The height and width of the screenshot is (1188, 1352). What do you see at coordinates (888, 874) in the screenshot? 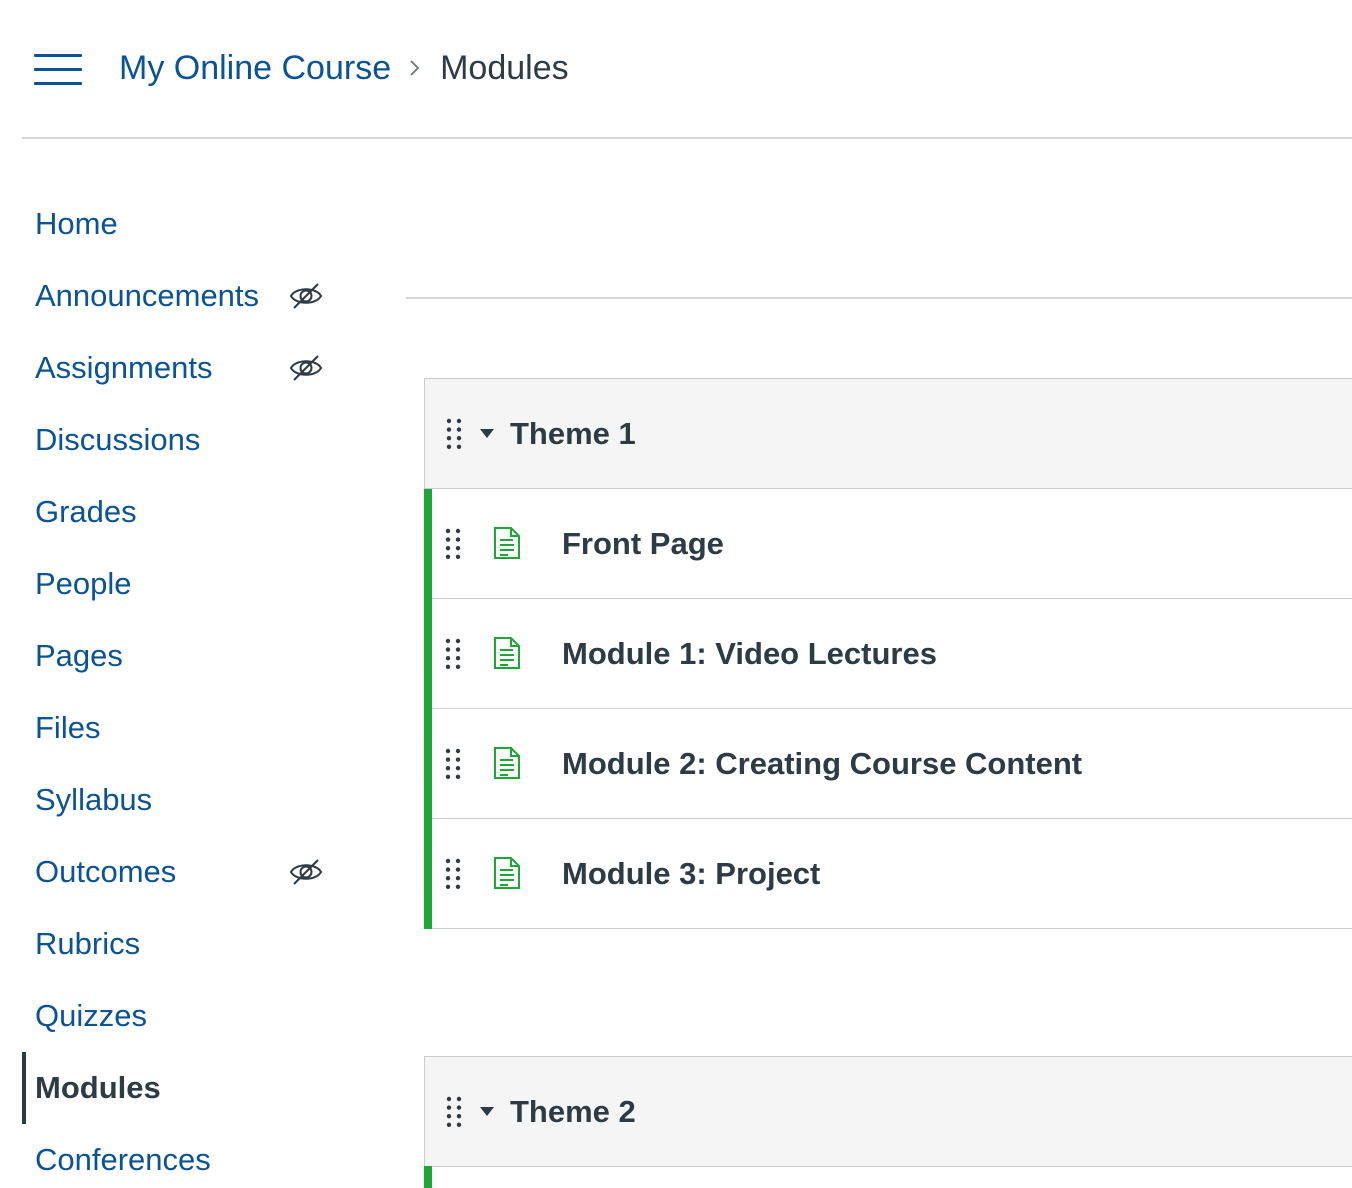
I see `module-item: Module 3: Project` at bounding box center [888, 874].